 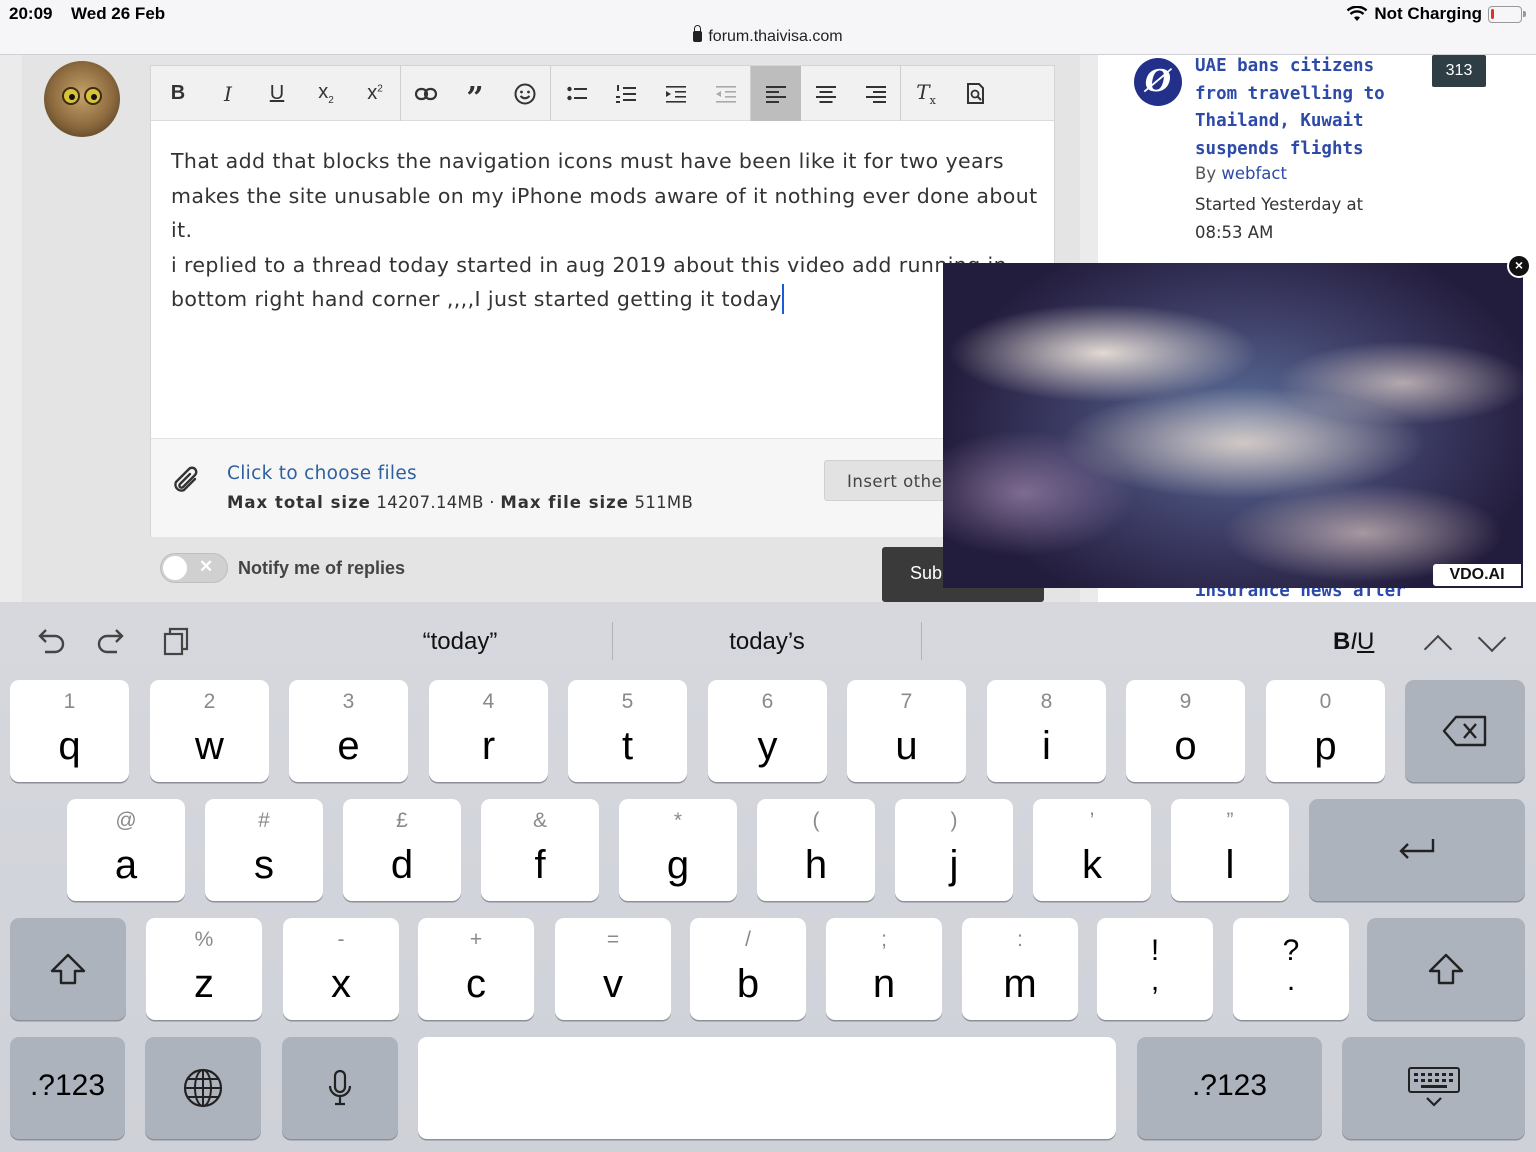 I want to click on key-x: -x, so click(x=341, y=969).